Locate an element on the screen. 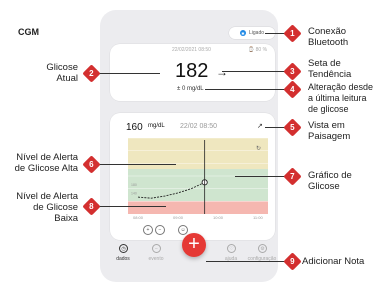 This screenshot has width=380, height=291. sensor-battery-value: 80 % is located at coordinates (261, 50).